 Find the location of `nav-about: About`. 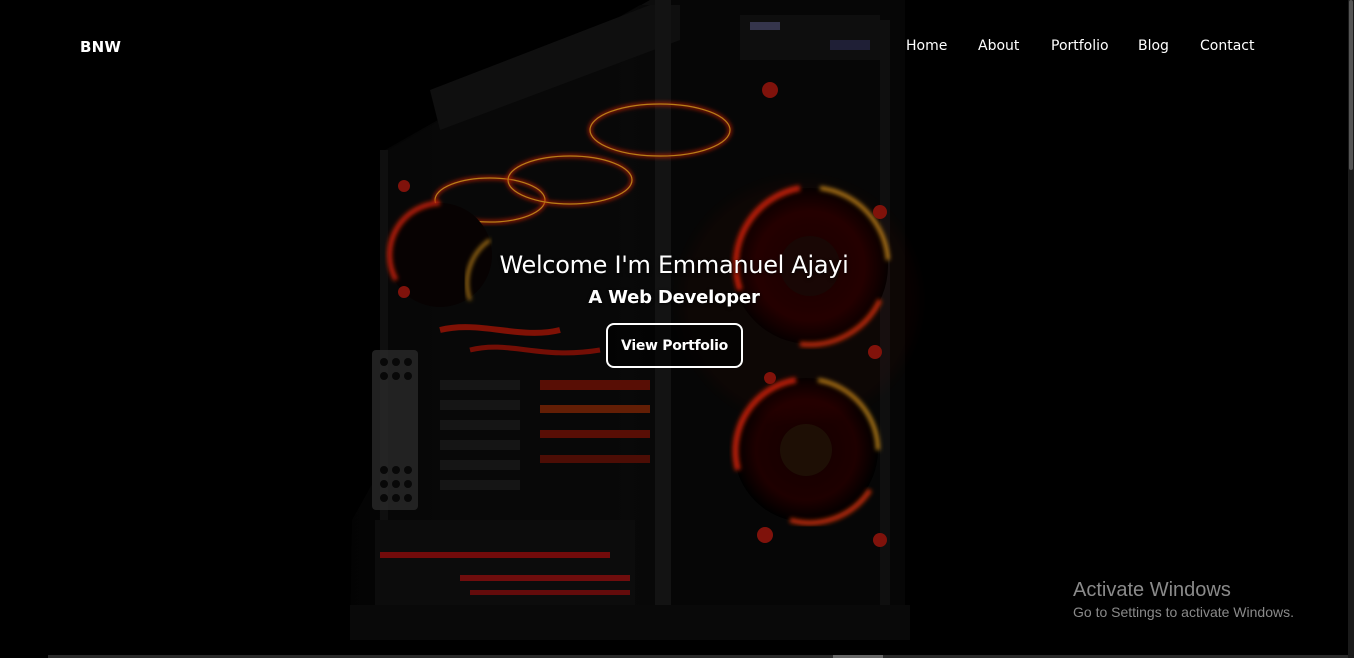

nav-about: About is located at coordinates (998, 46).